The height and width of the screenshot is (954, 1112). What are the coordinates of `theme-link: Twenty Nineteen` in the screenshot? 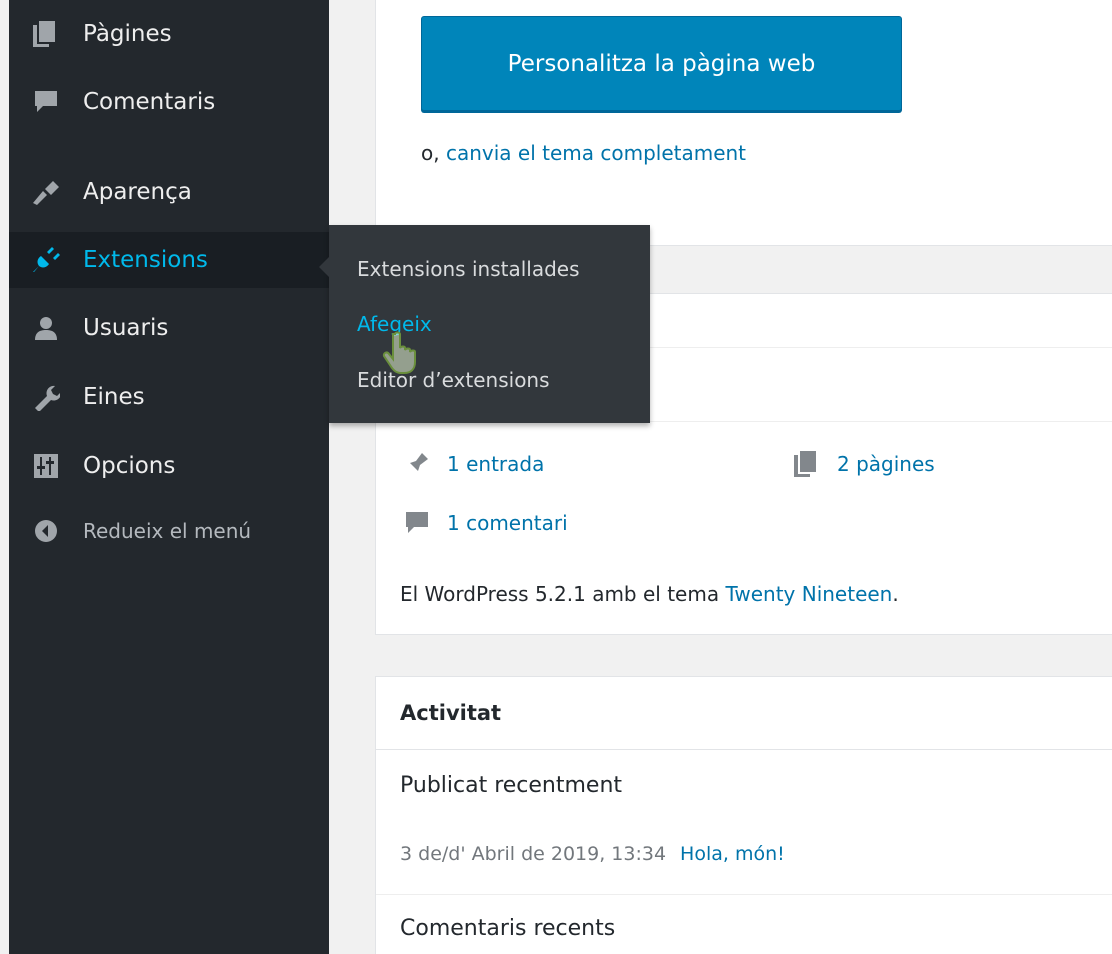 It's located at (808, 594).